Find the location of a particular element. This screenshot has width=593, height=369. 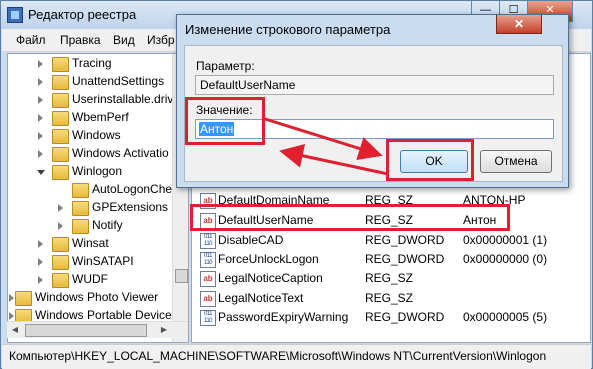

tree-node-label: GPExtensions is located at coordinates (130, 207).